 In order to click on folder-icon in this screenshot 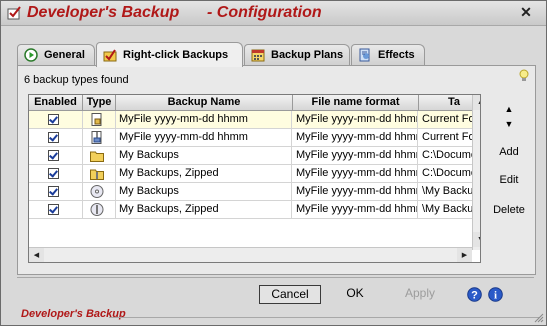, I will do `click(97, 156)`.